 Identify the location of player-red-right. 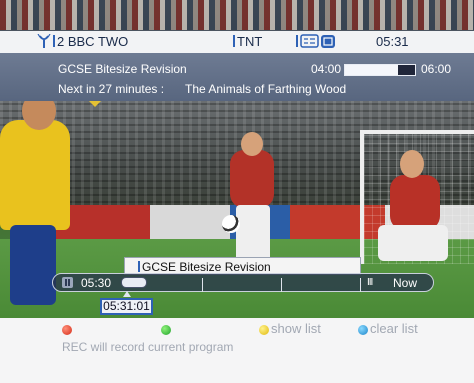
(415, 202).